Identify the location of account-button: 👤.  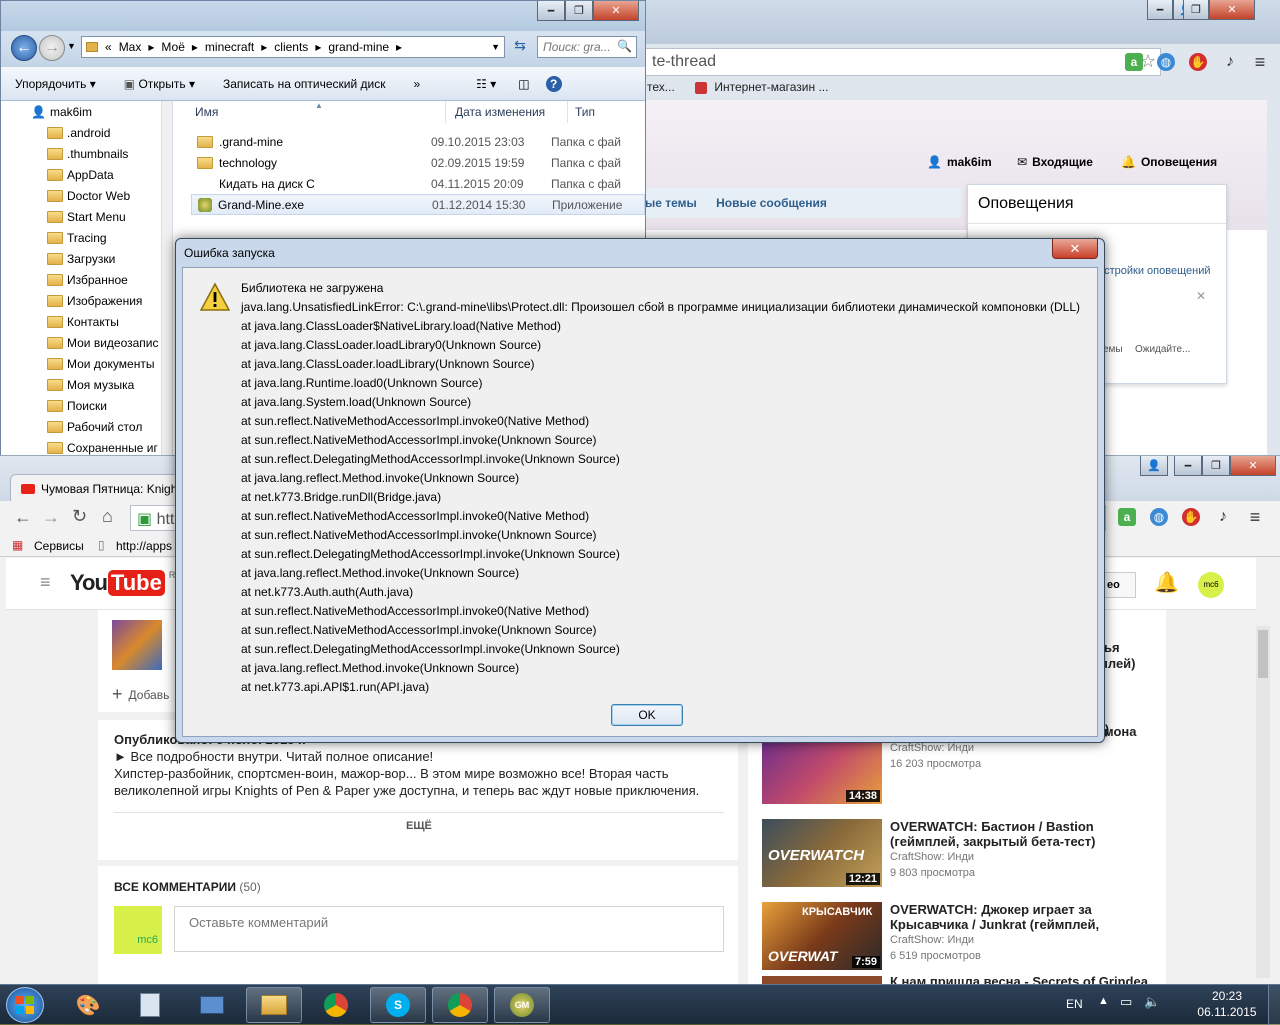
(1154, 466).